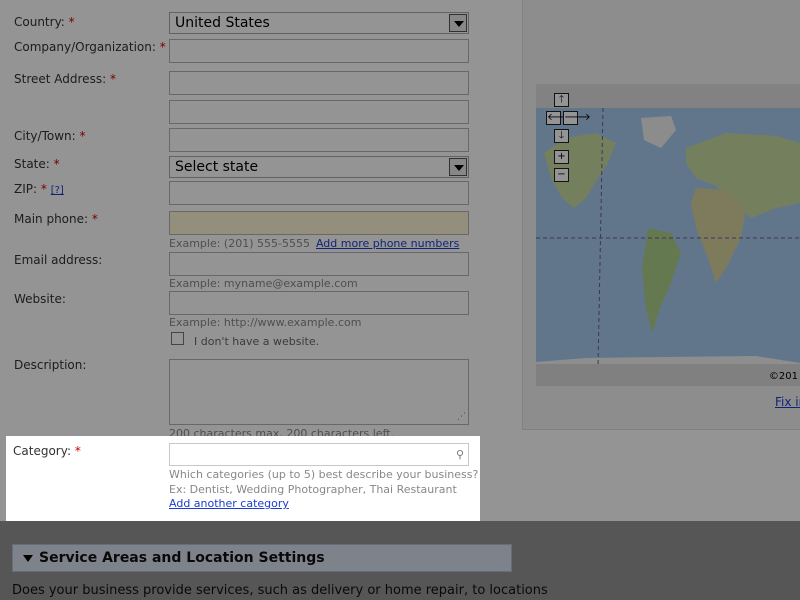 This screenshot has width=800, height=600. I want to click on map-copyright: ©201, so click(783, 376).